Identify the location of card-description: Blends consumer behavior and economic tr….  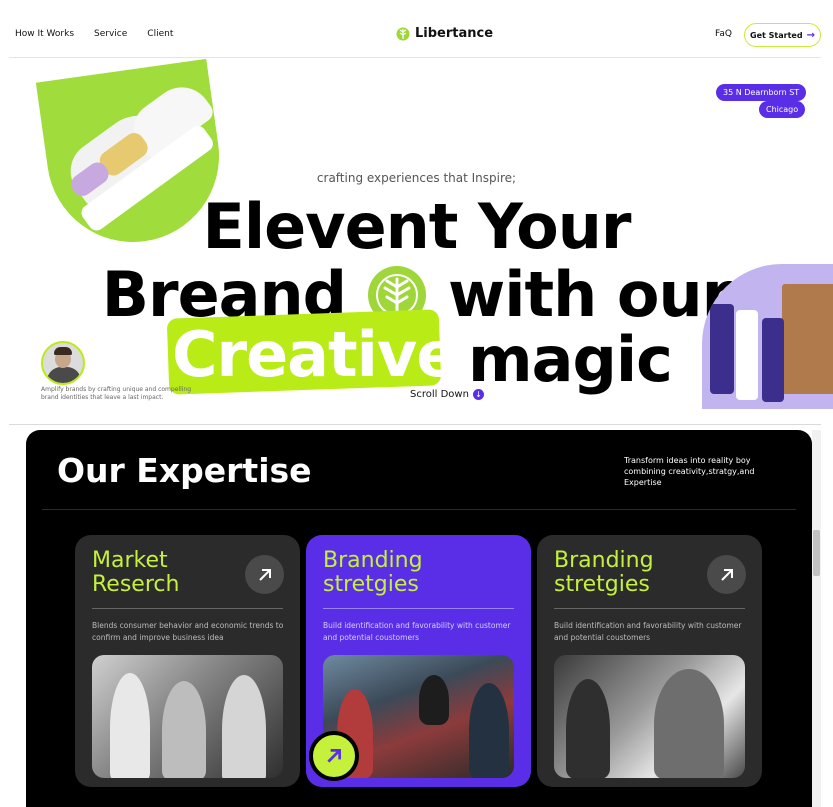
(188, 632).